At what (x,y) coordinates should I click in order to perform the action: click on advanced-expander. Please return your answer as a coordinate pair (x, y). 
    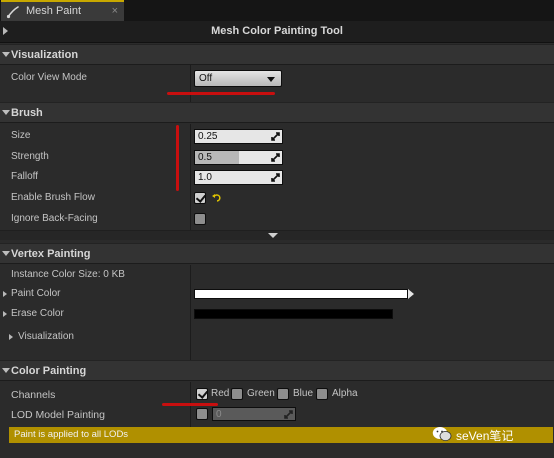
    Looking at the image, I should click on (277, 235).